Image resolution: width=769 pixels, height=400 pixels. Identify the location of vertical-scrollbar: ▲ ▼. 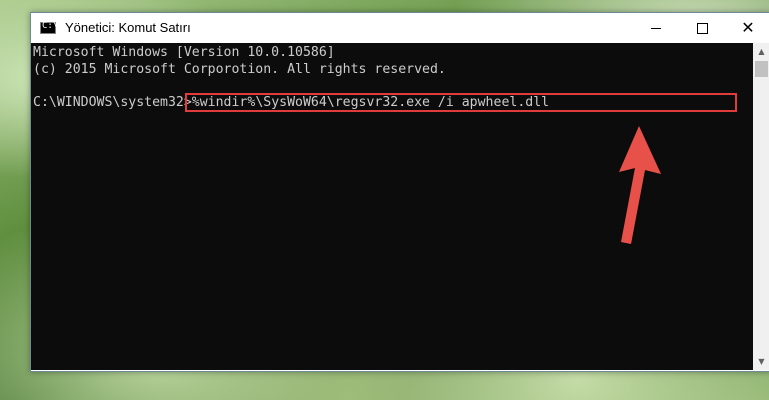
(761, 206).